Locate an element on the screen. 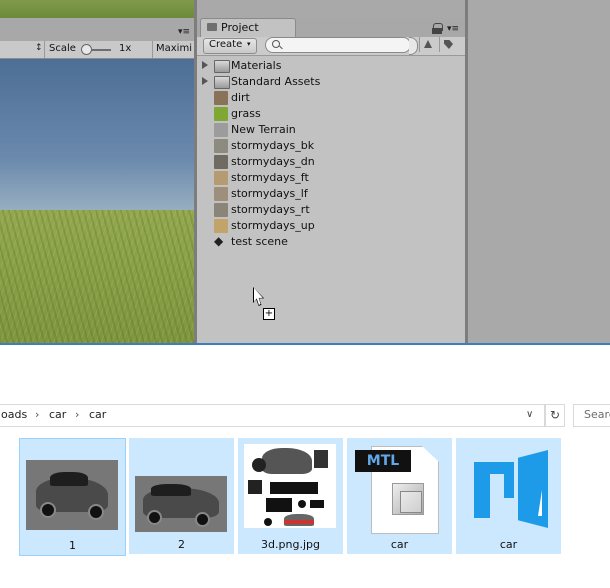  search-placeholder: Search is located at coordinates (597, 414).